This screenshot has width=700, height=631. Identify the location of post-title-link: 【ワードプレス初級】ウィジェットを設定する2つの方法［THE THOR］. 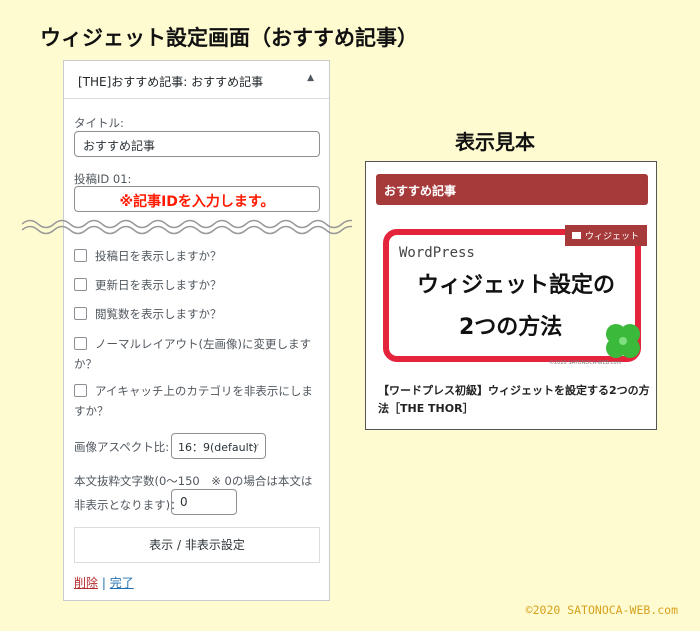
(514, 400).